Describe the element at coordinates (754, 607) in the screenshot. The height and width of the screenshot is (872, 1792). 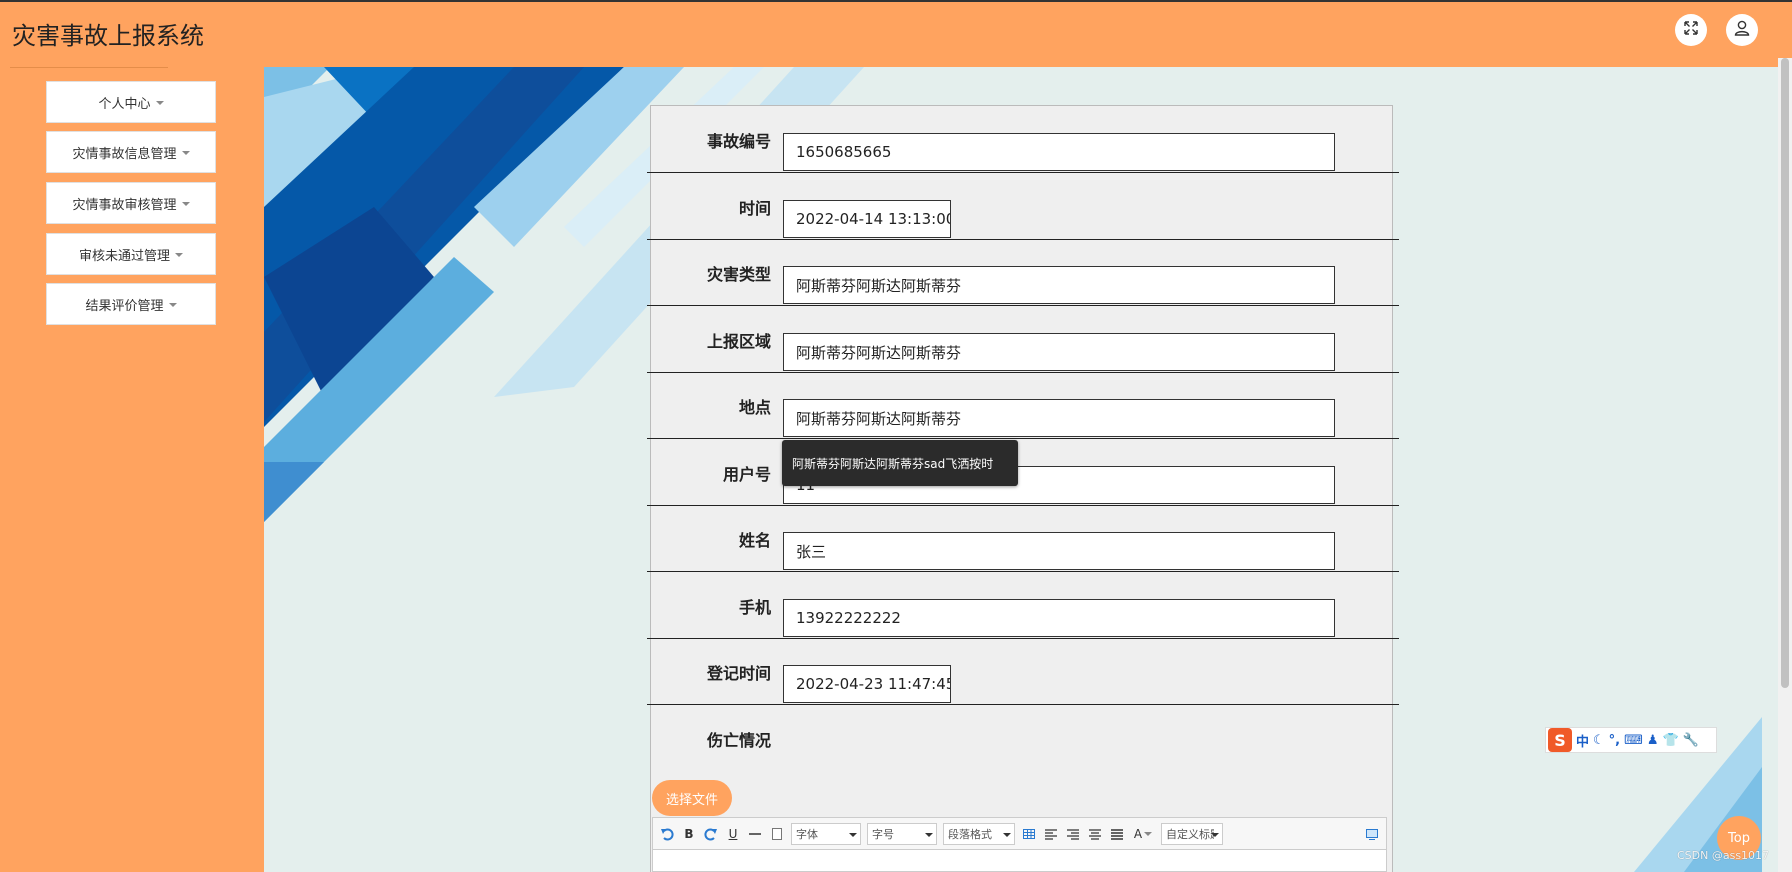
I see `form-label: 手机` at that location.